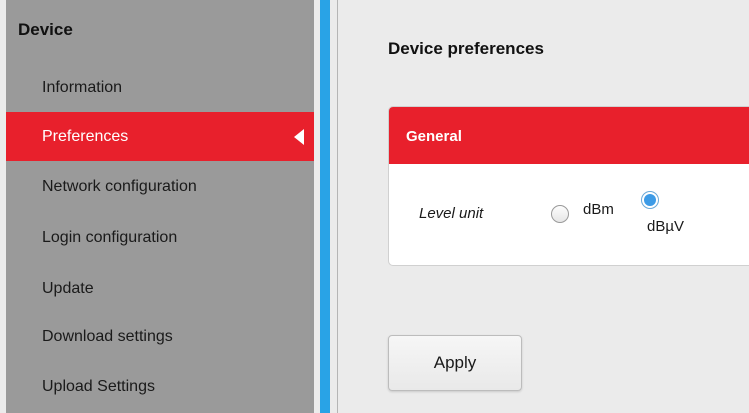 The width and height of the screenshot is (749, 413). Describe the element at coordinates (560, 214) in the screenshot. I see `radio-dbm` at that location.